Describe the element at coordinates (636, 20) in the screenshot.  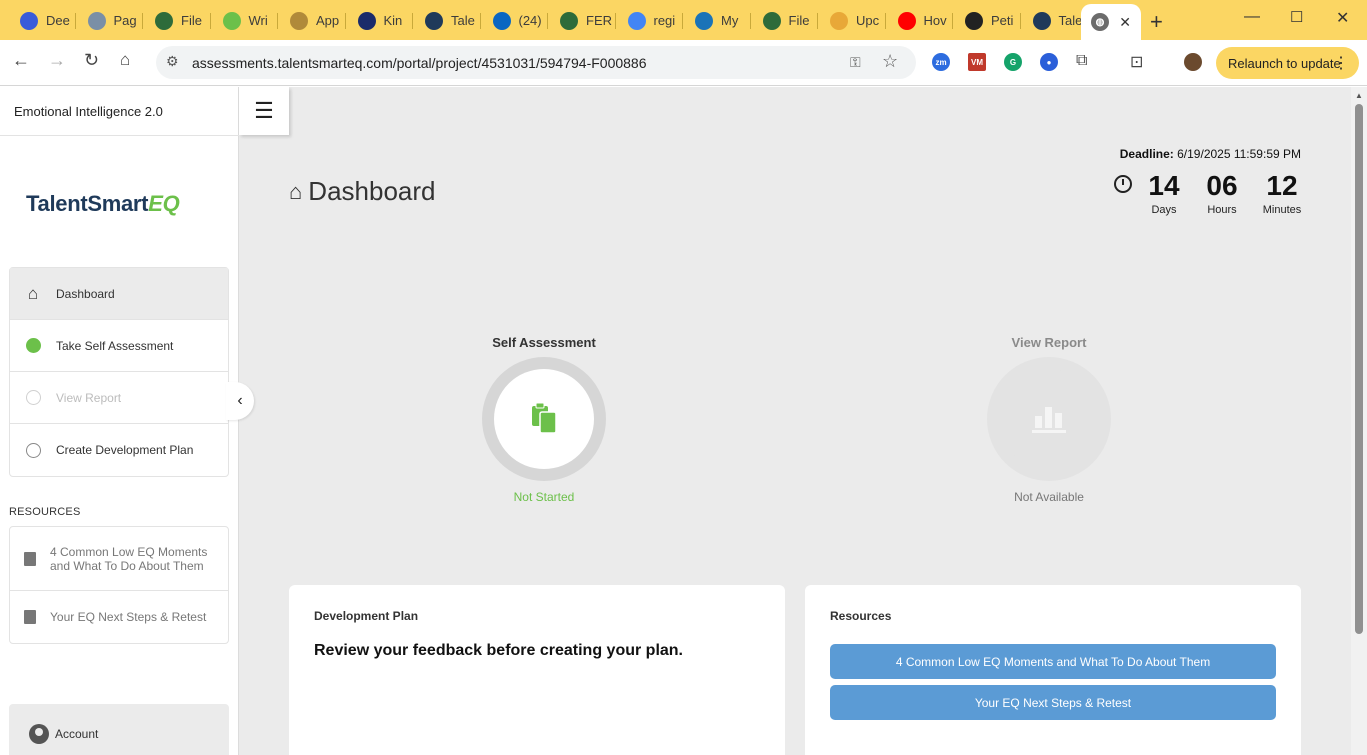
I see `google-icon` at that location.